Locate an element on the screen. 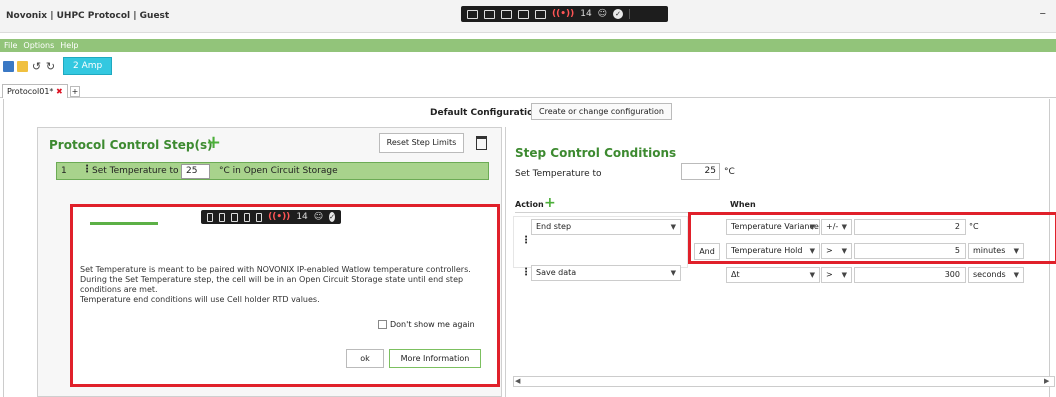  action-select: End step ▼ is located at coordinates (606, 227).